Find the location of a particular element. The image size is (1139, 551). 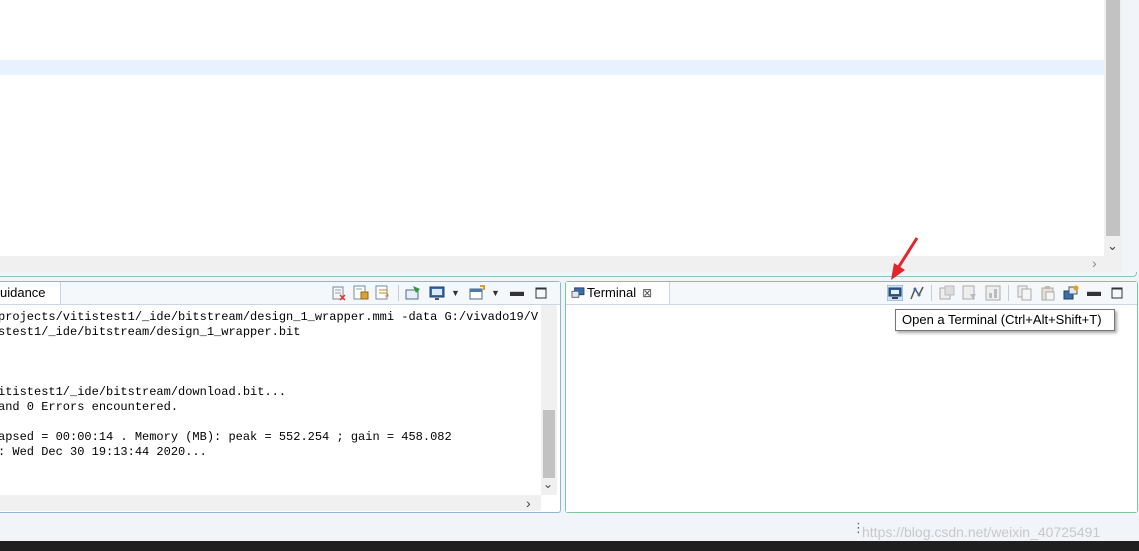

tab-guidance: uidance is located at coordinates (30, 293).